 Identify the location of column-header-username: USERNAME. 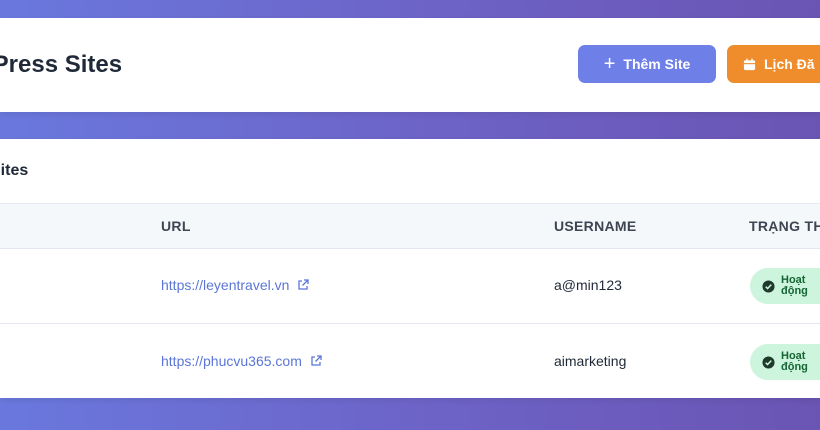
(595, 226).